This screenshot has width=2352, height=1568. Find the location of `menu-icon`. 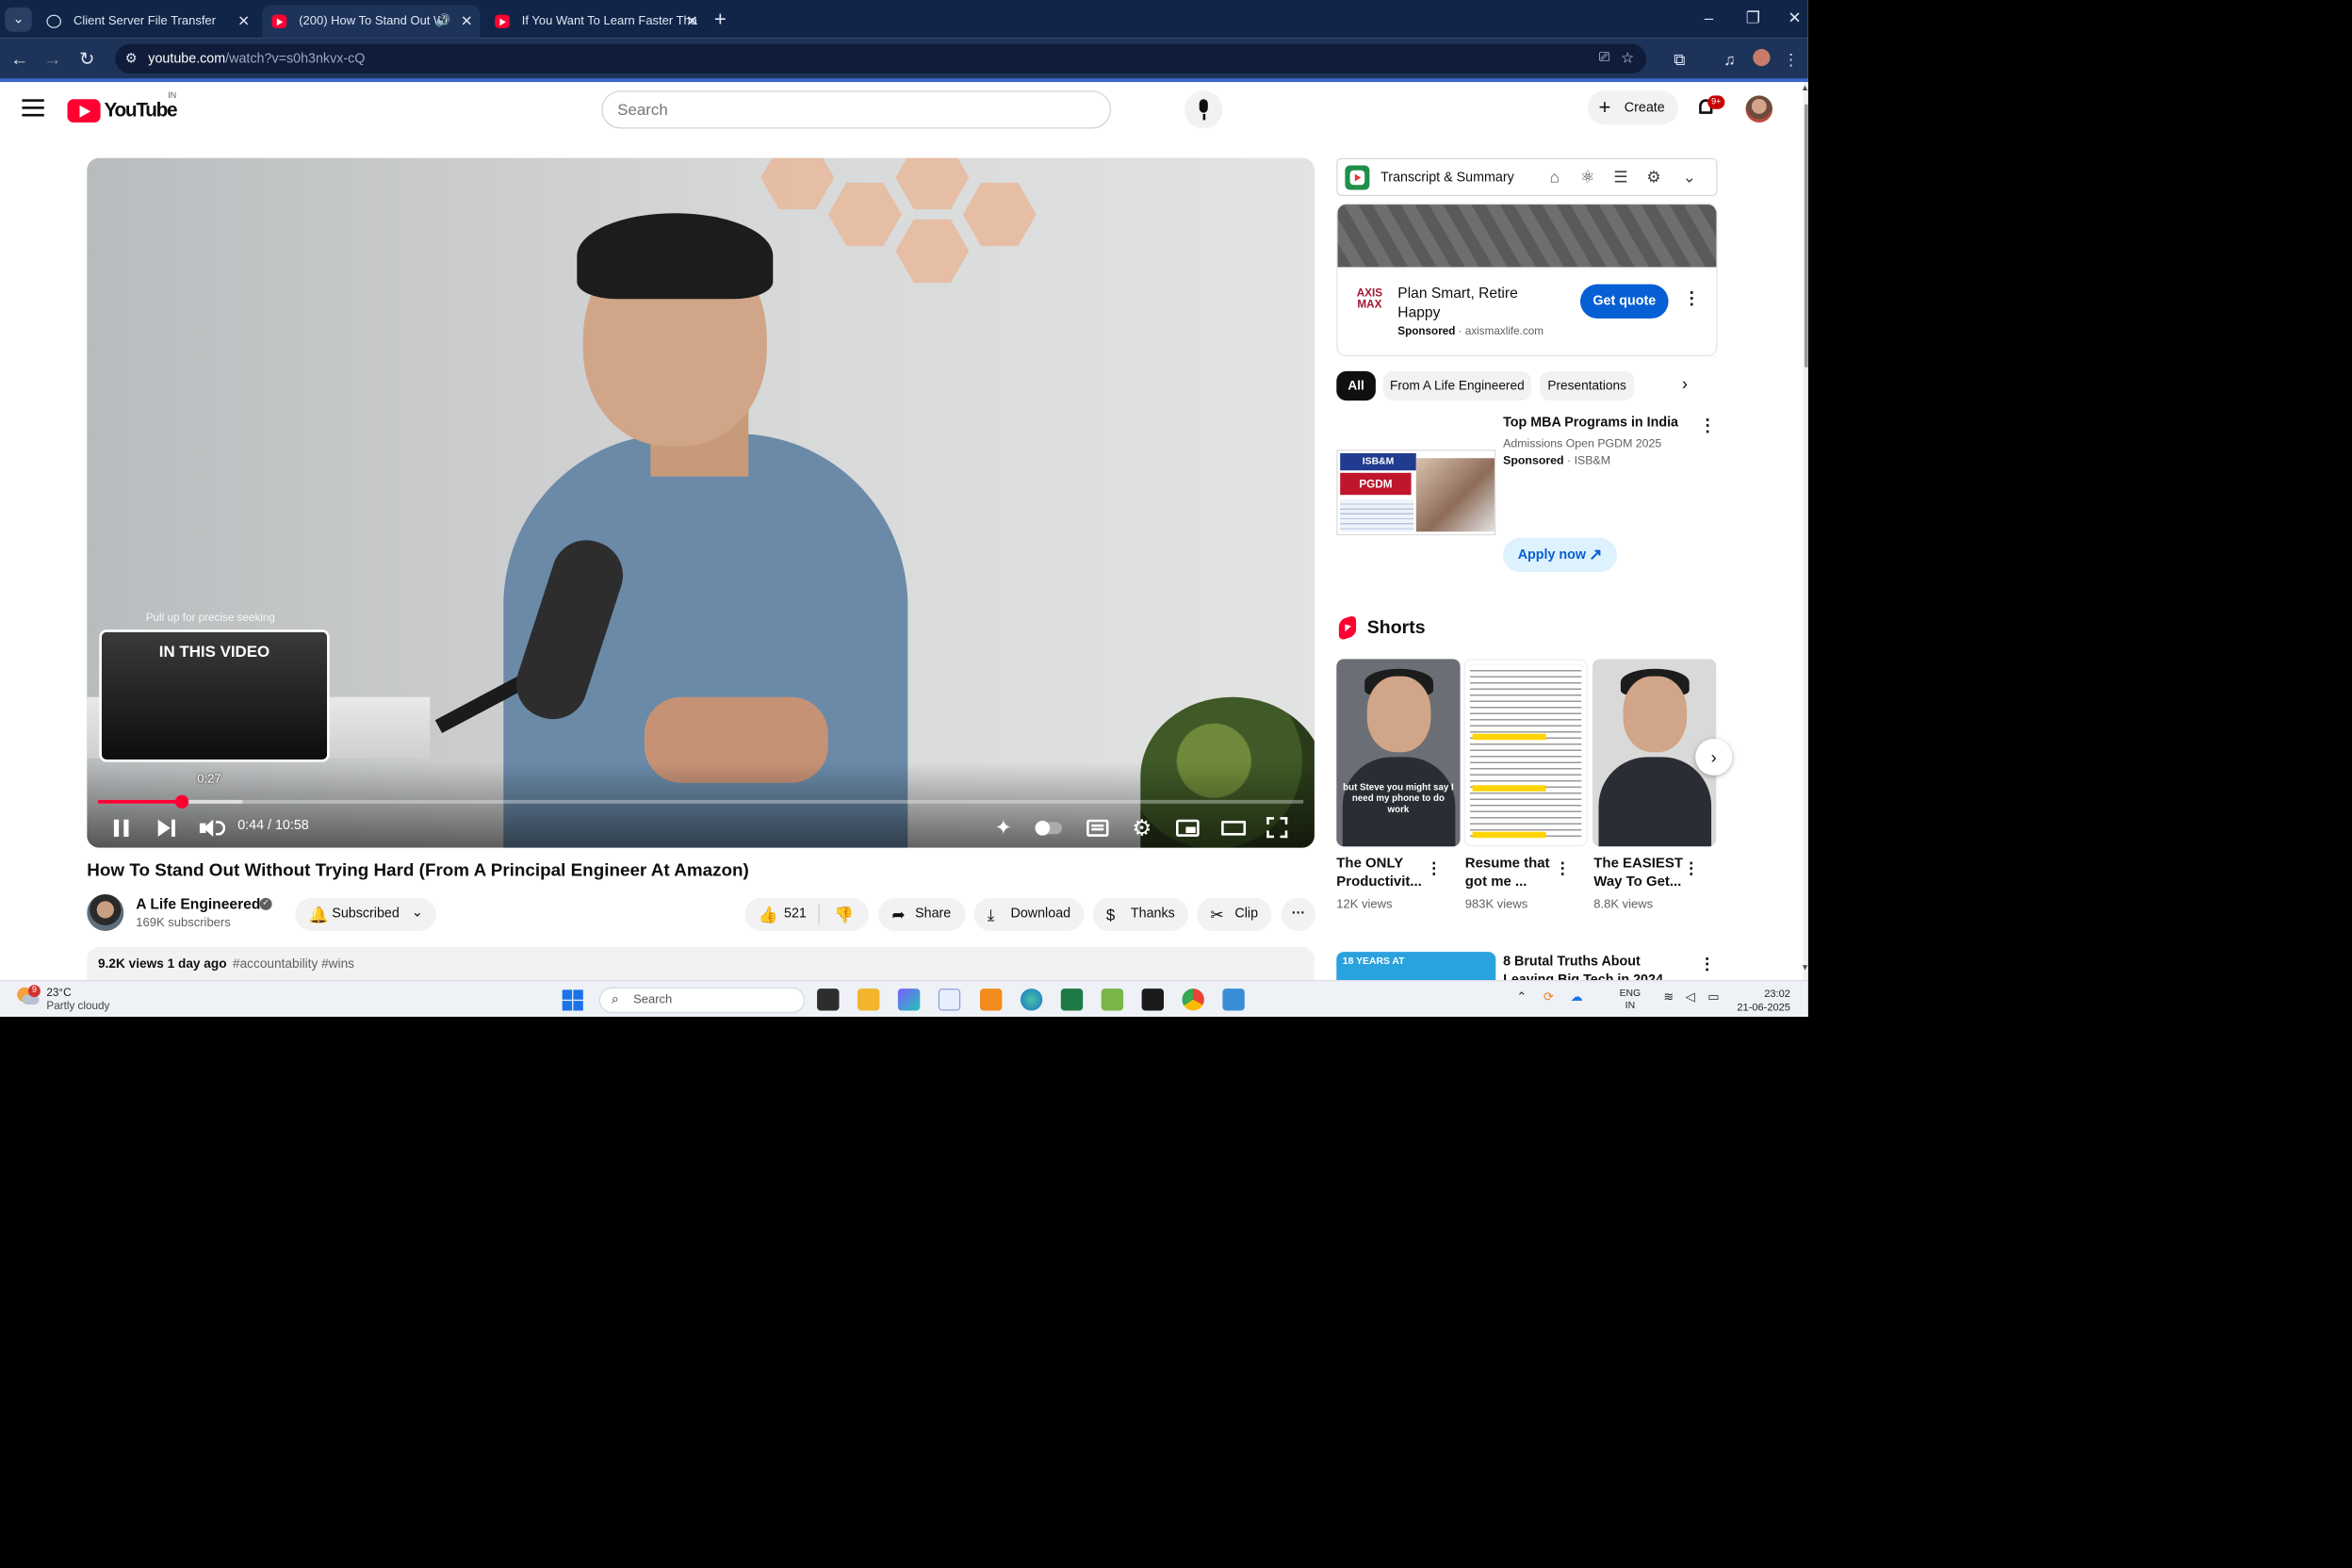

menu-icon is located at coordinates (33, 110).